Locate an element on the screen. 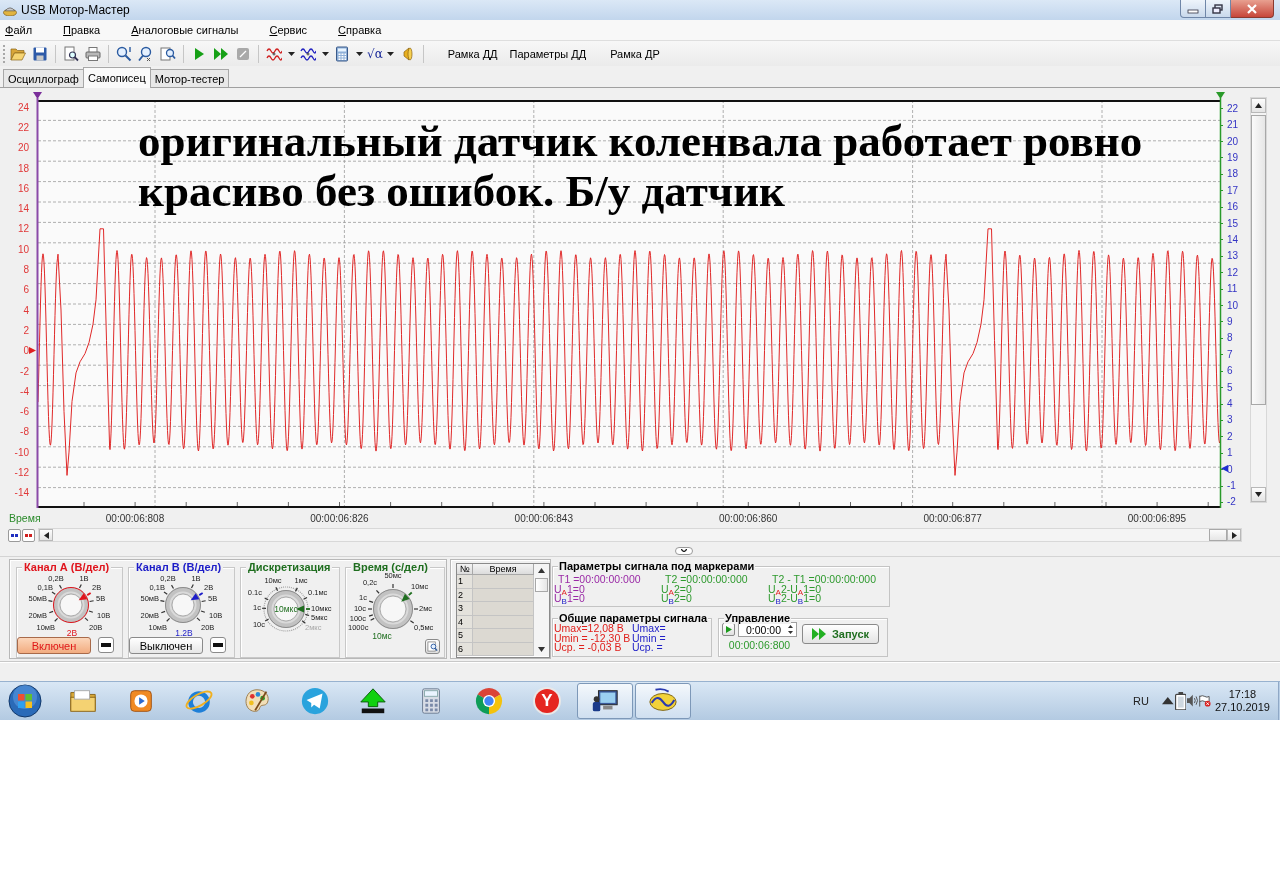 The width and height of the screenshot is (1280, 869). start-orb-icon is located at coordinates (25, 701).